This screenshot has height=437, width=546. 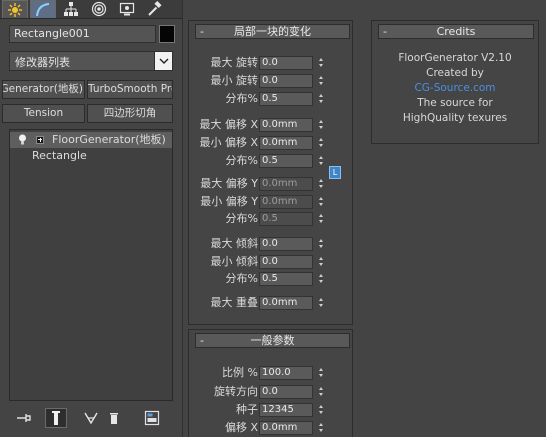 I want to click on max-rotation-field: 0.0, so click(x=286, y=63).